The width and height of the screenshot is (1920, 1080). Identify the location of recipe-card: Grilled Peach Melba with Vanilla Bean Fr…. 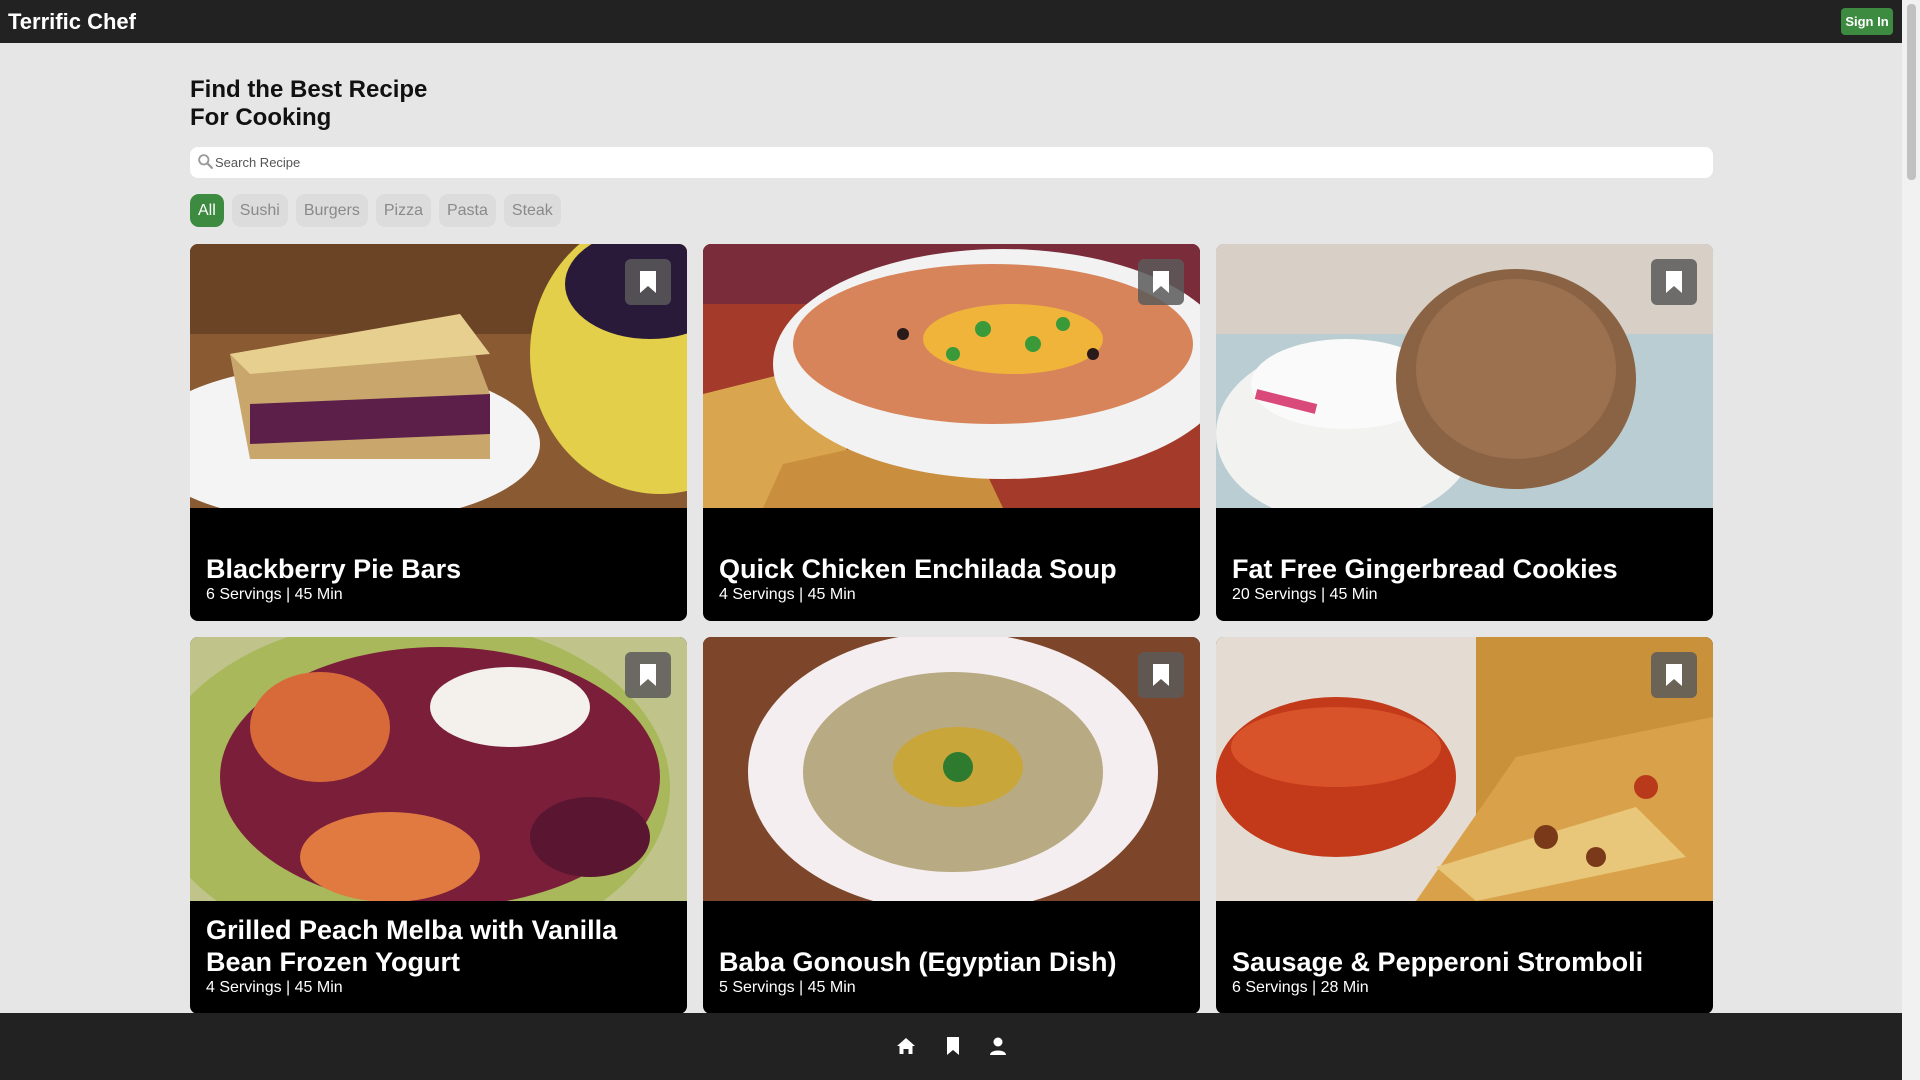
(438, 825).